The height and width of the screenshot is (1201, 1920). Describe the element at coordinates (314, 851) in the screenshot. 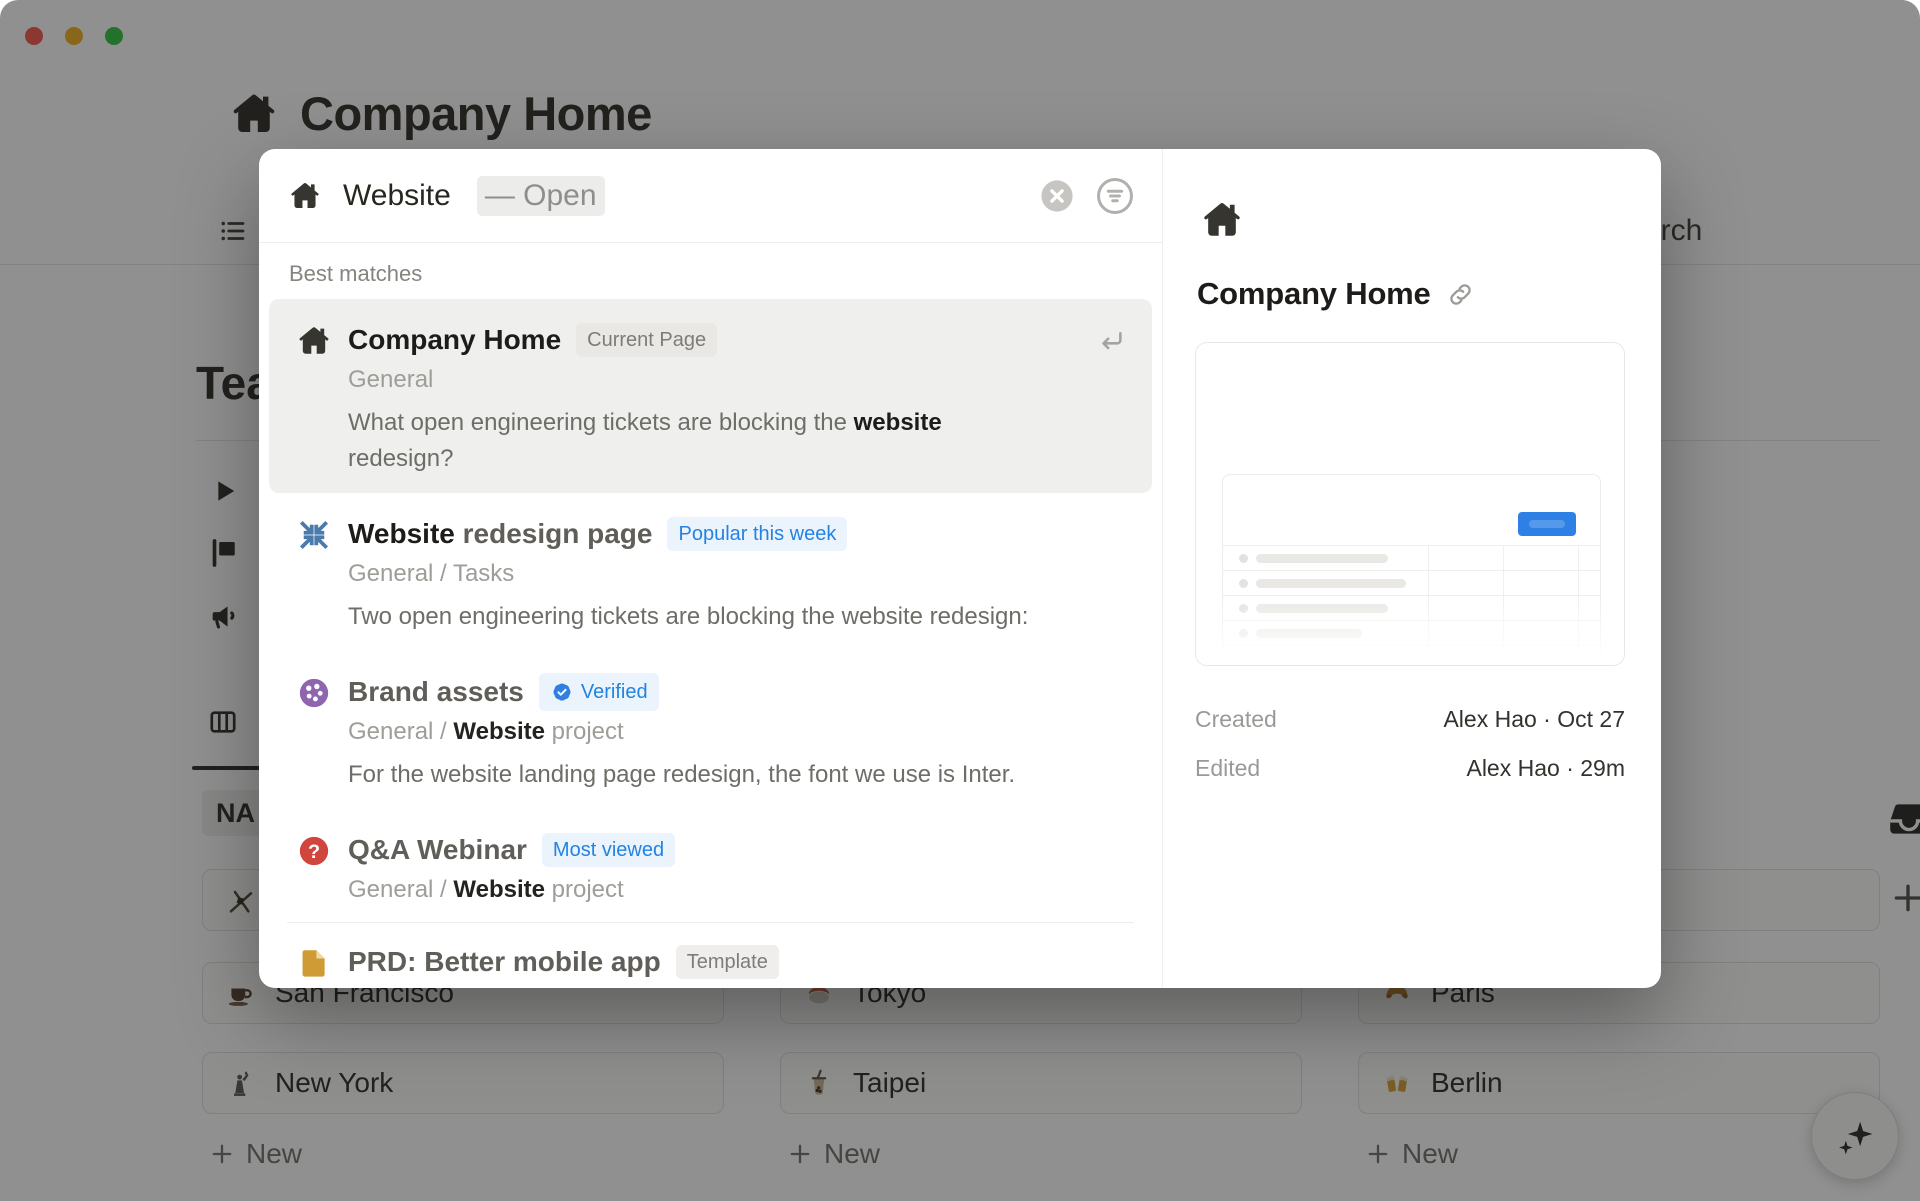

I see `question-mark-icon` at that location.